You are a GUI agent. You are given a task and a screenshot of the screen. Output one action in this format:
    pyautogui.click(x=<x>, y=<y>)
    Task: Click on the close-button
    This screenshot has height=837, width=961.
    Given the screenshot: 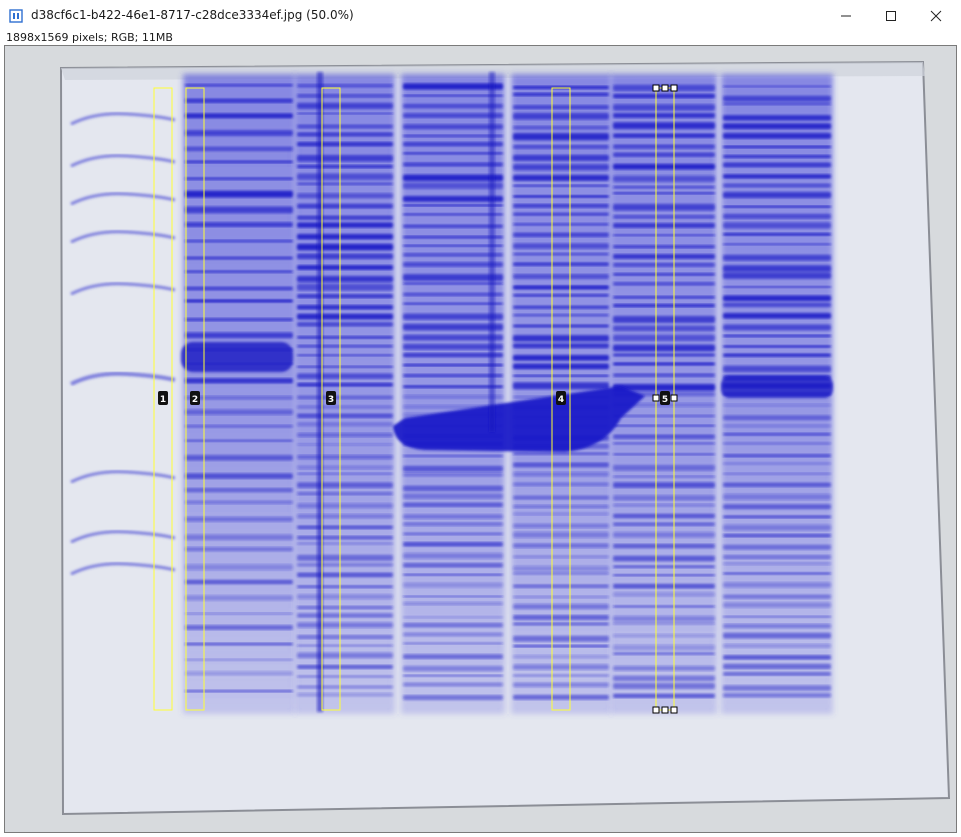 What is the action you would take?
    pyautogui.click(x=936, y=15)
    